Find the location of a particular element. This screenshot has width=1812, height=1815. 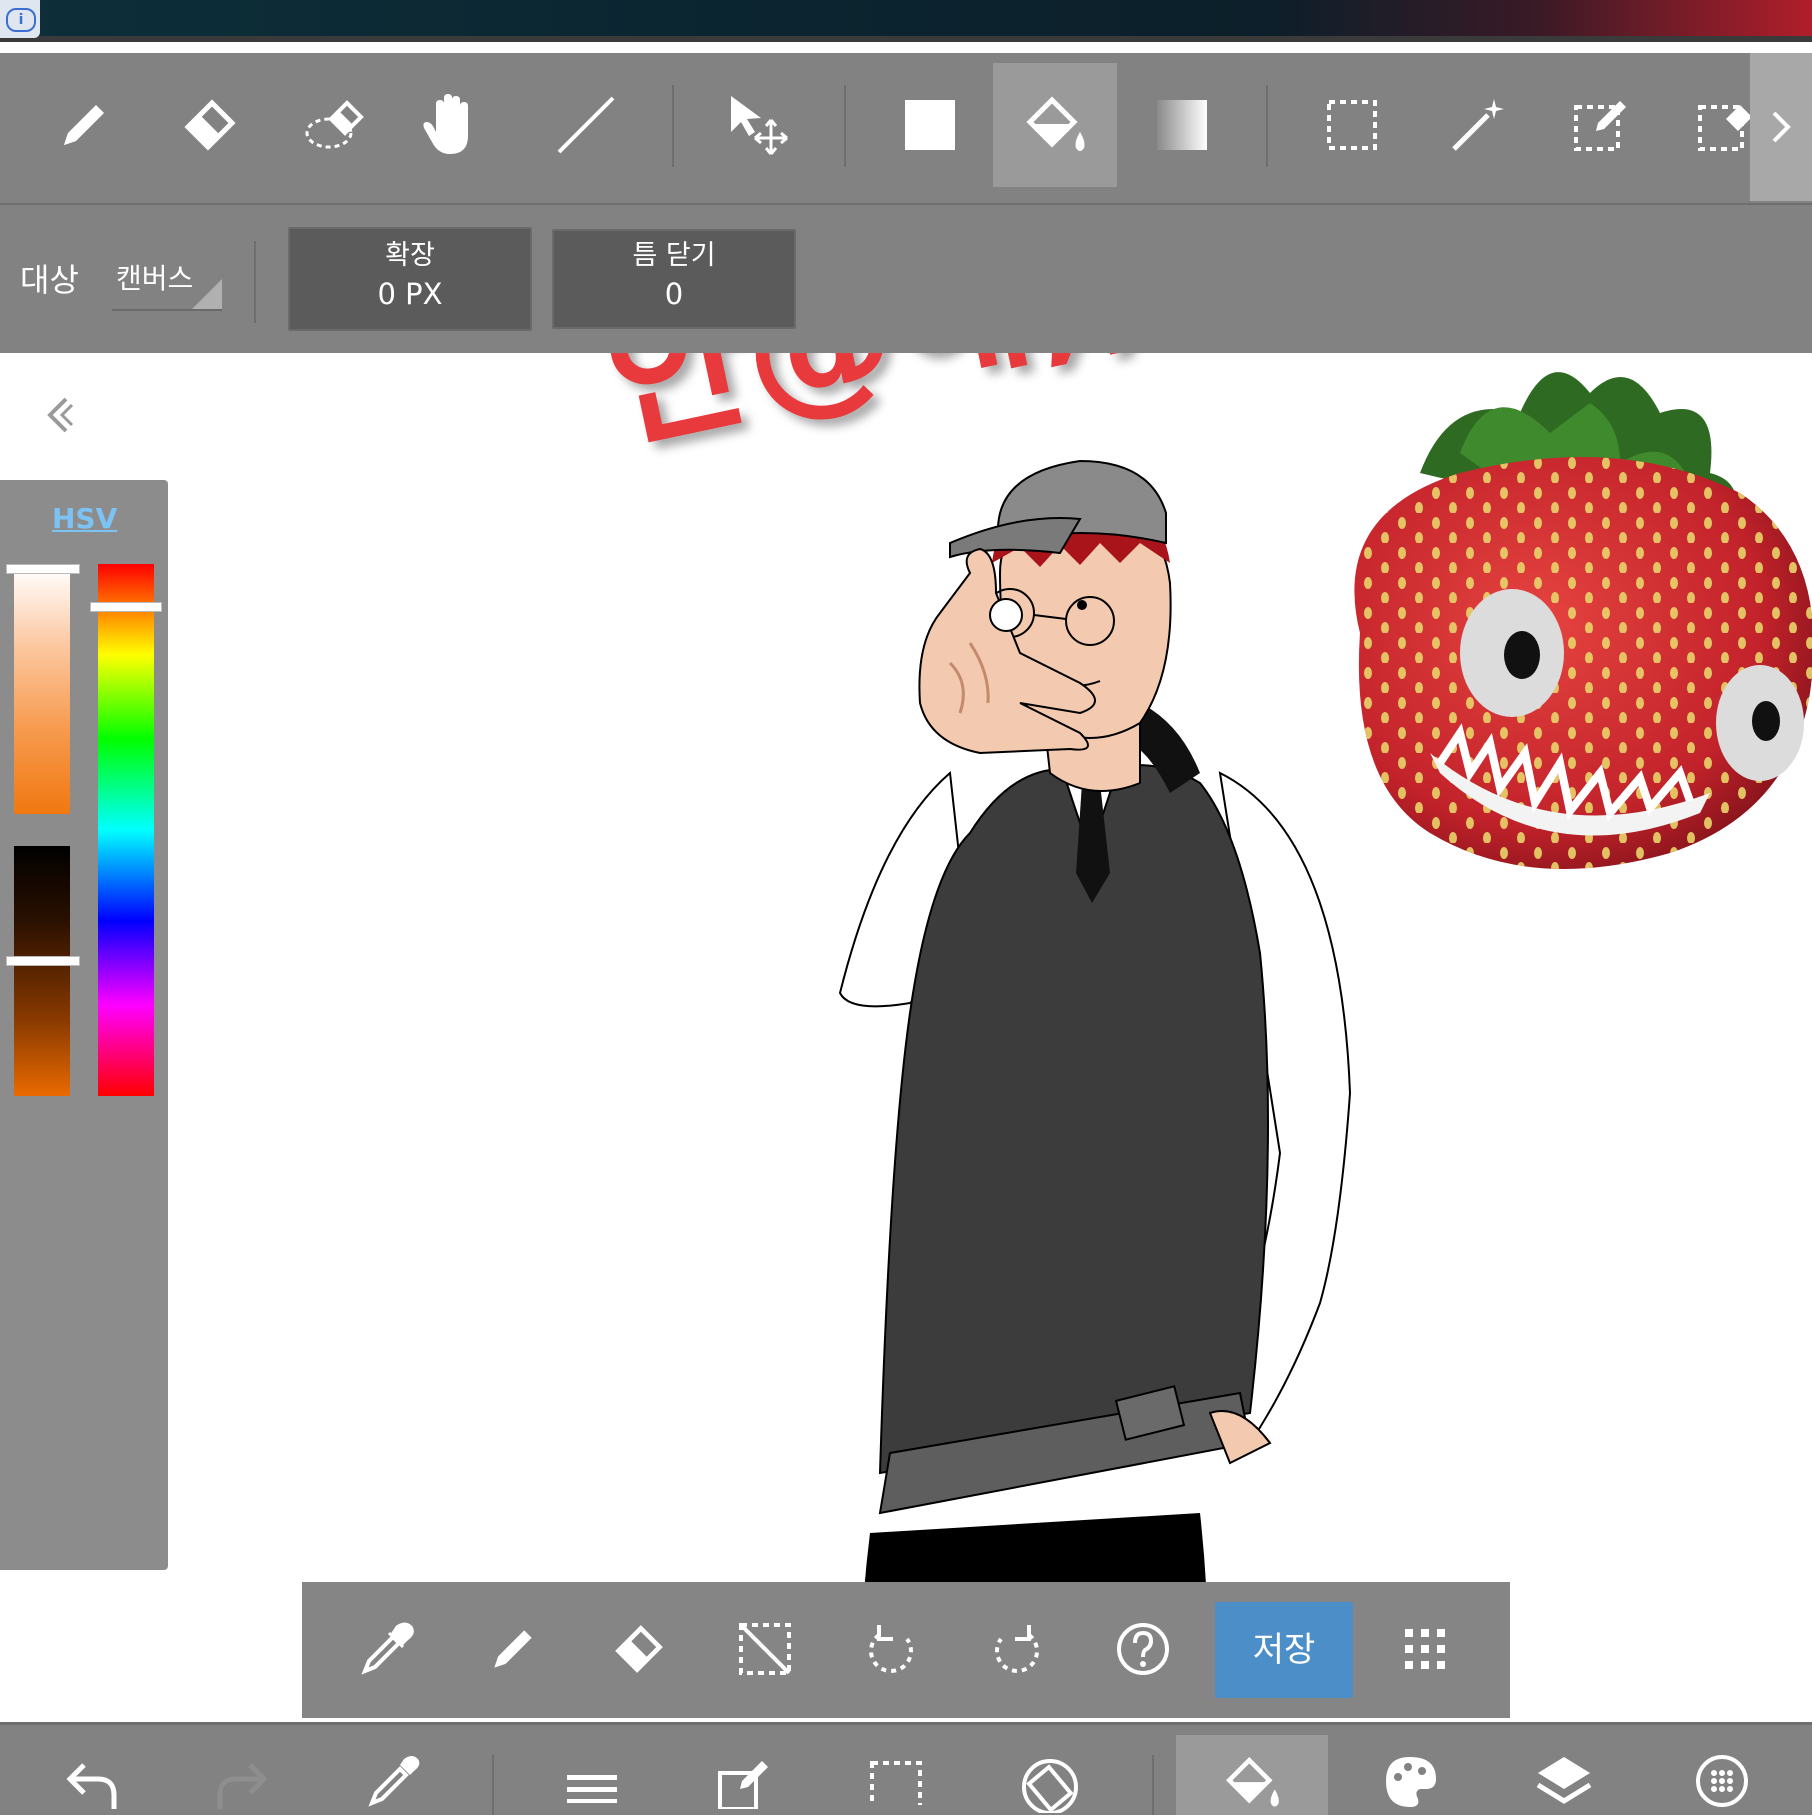

nav-edit is located at coordinates (744, 1775).